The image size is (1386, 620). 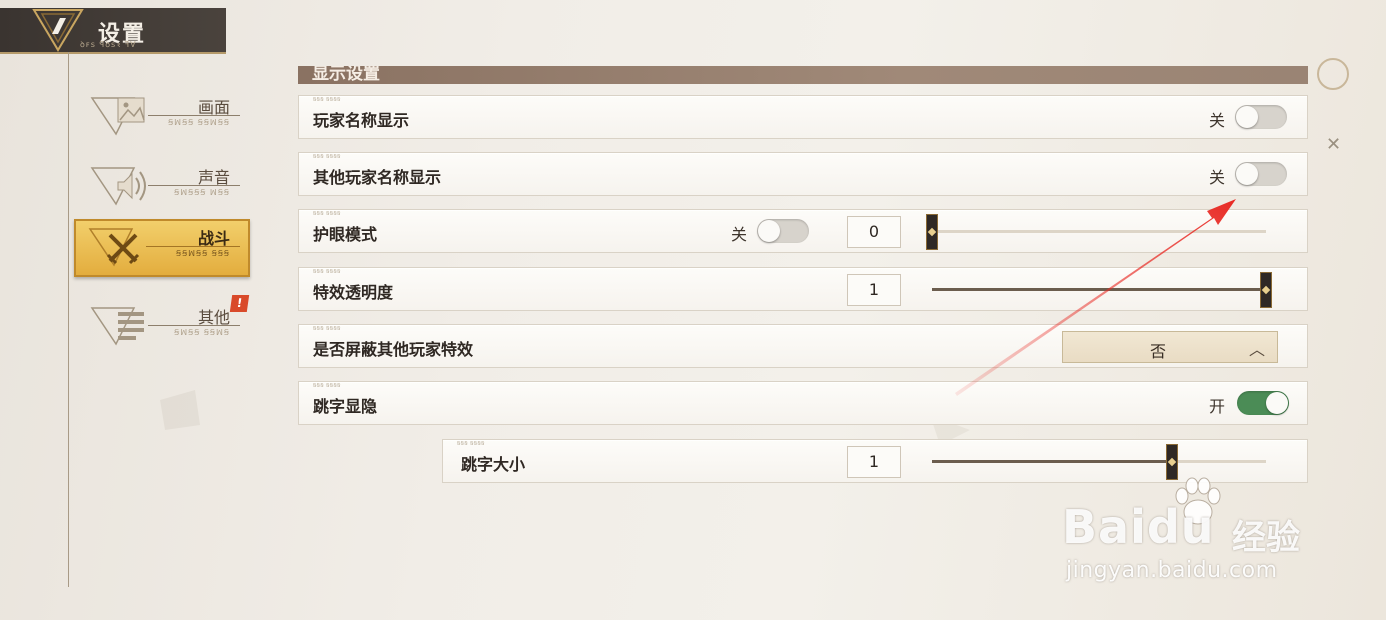 I want to click on sidebar-item-sublabel: ꞨꟽꞨꞨꞨ ꟽꞨꞨ, so click(x=202, y=192).